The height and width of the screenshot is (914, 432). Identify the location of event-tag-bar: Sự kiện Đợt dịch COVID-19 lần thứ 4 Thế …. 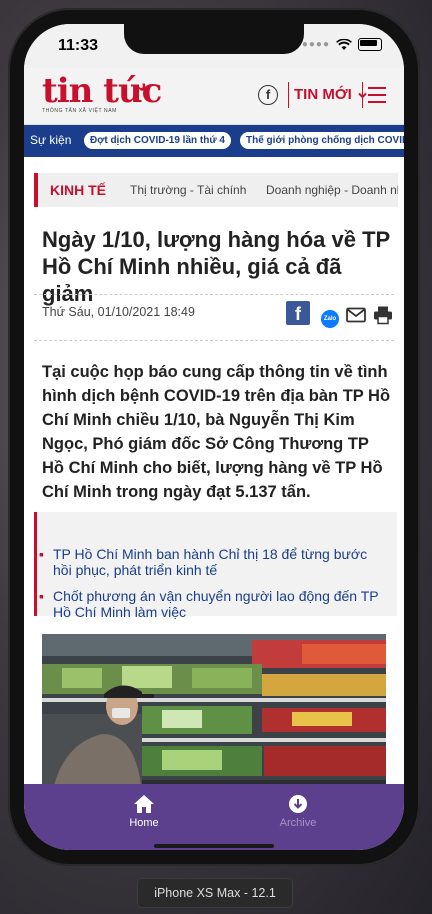
(214, 141).